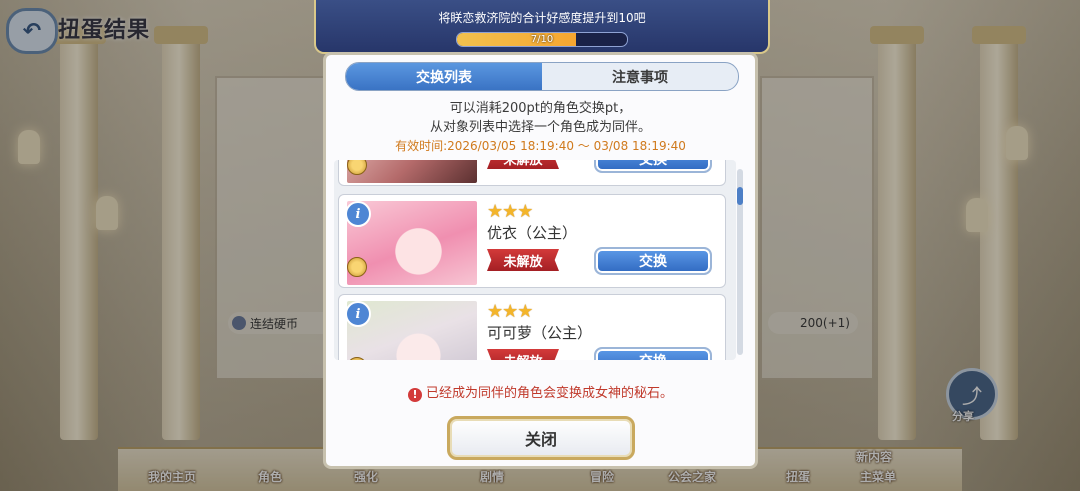  Describe the element at coordinates (541, 438) in the screenshot. I see `close-button: 关闭` at that location.